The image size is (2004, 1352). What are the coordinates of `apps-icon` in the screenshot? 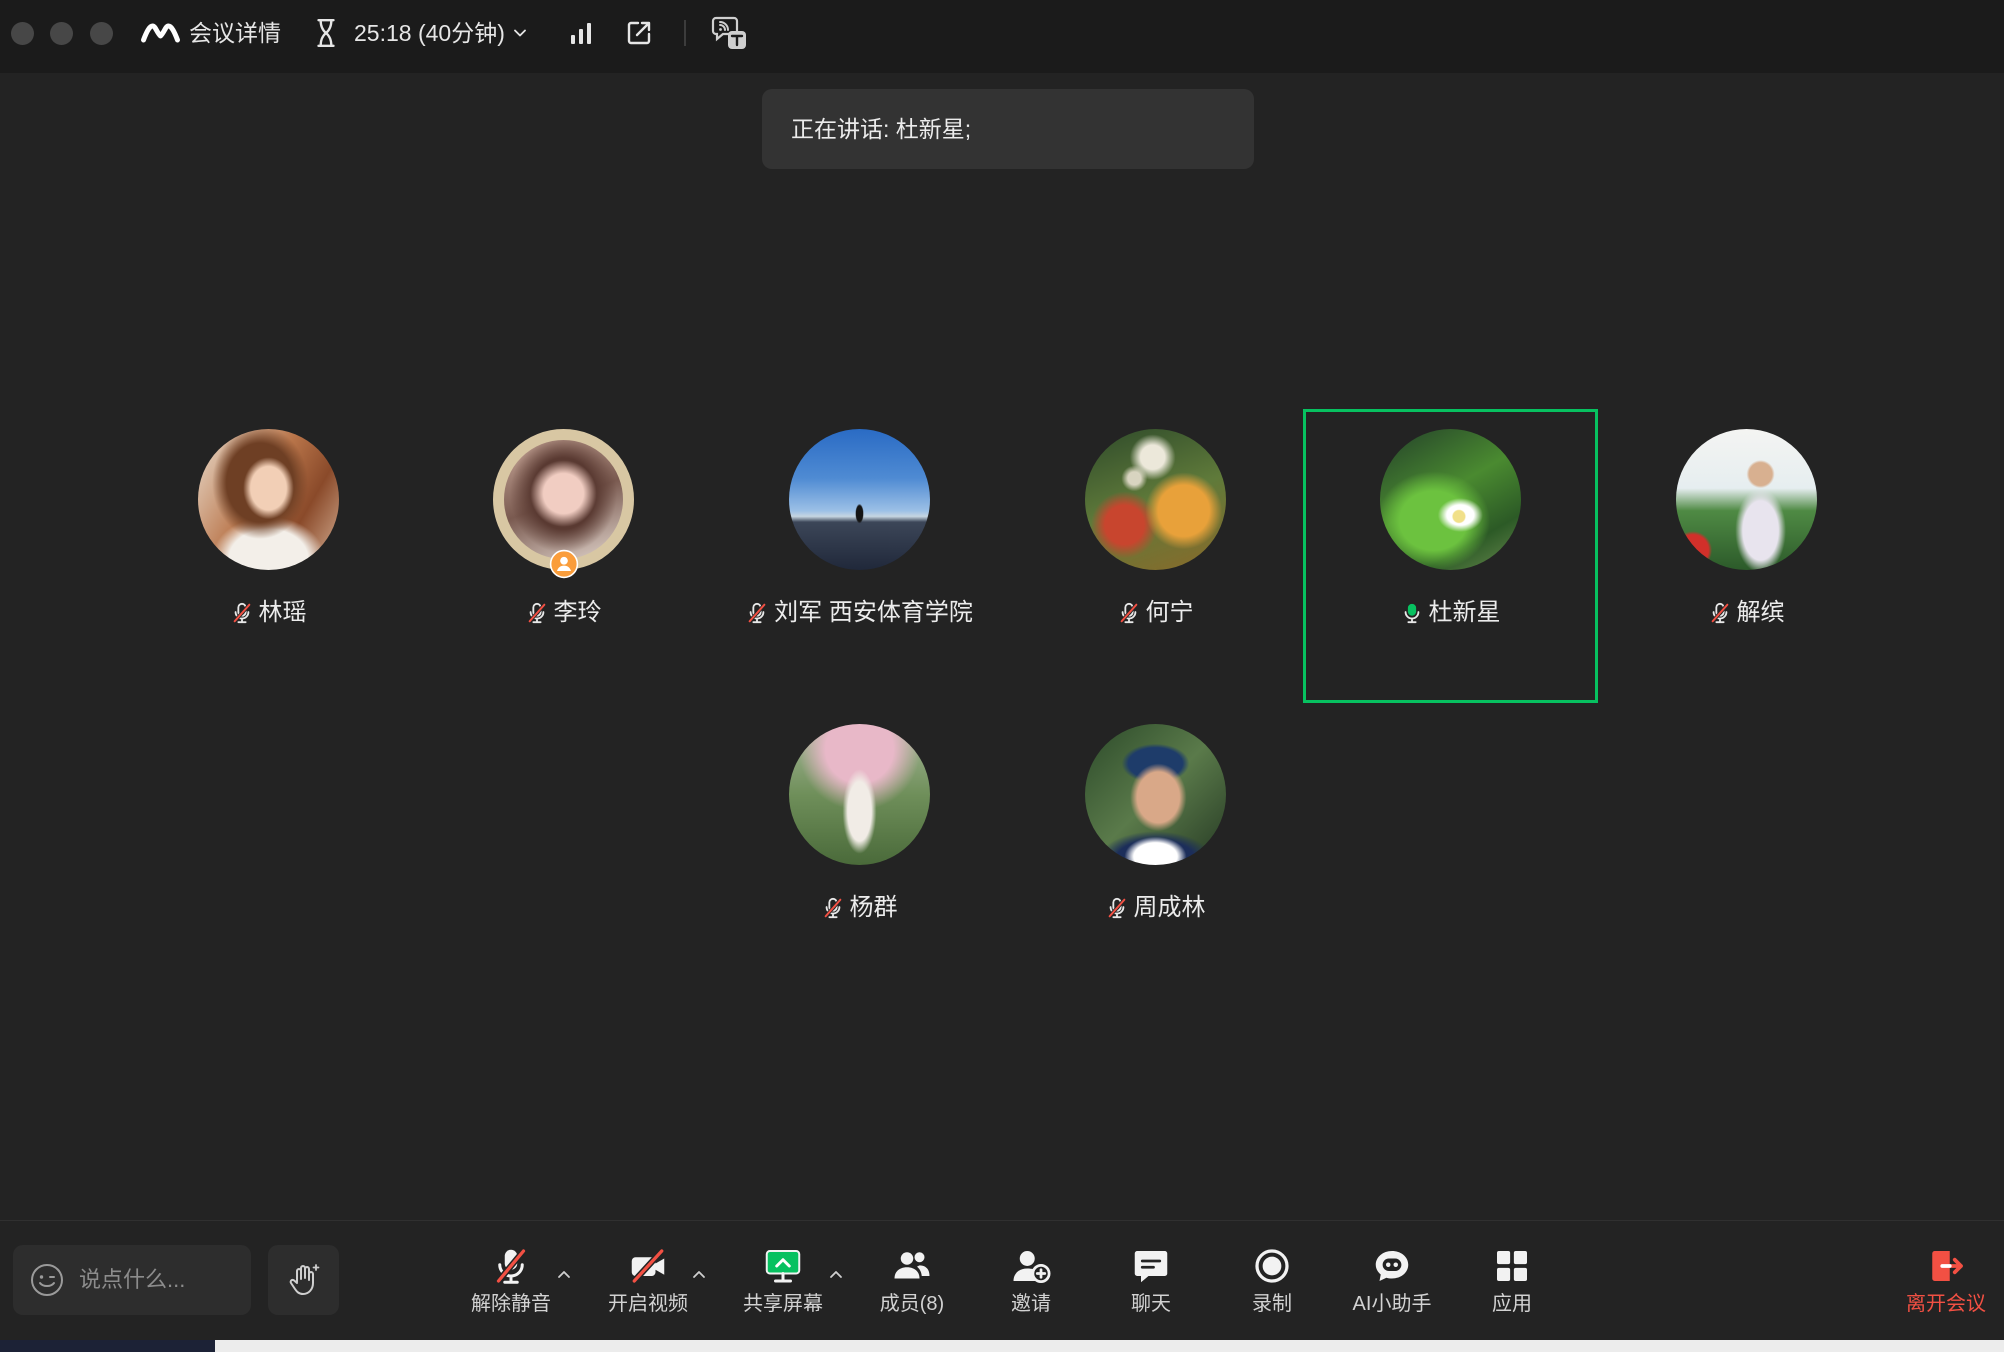 It's located at (1512, 1266).